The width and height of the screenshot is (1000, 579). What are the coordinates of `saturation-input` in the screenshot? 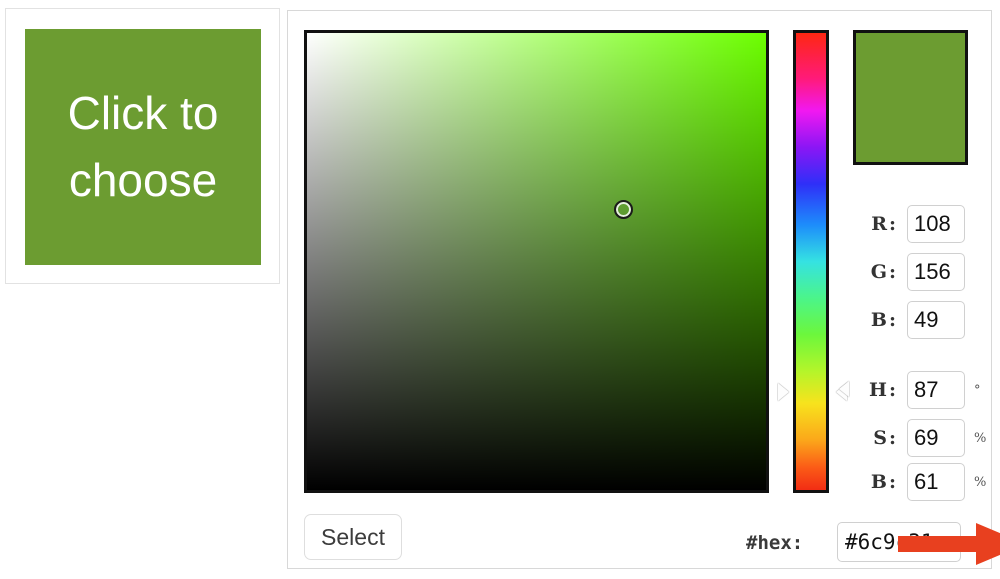 It's located at (936, 438).